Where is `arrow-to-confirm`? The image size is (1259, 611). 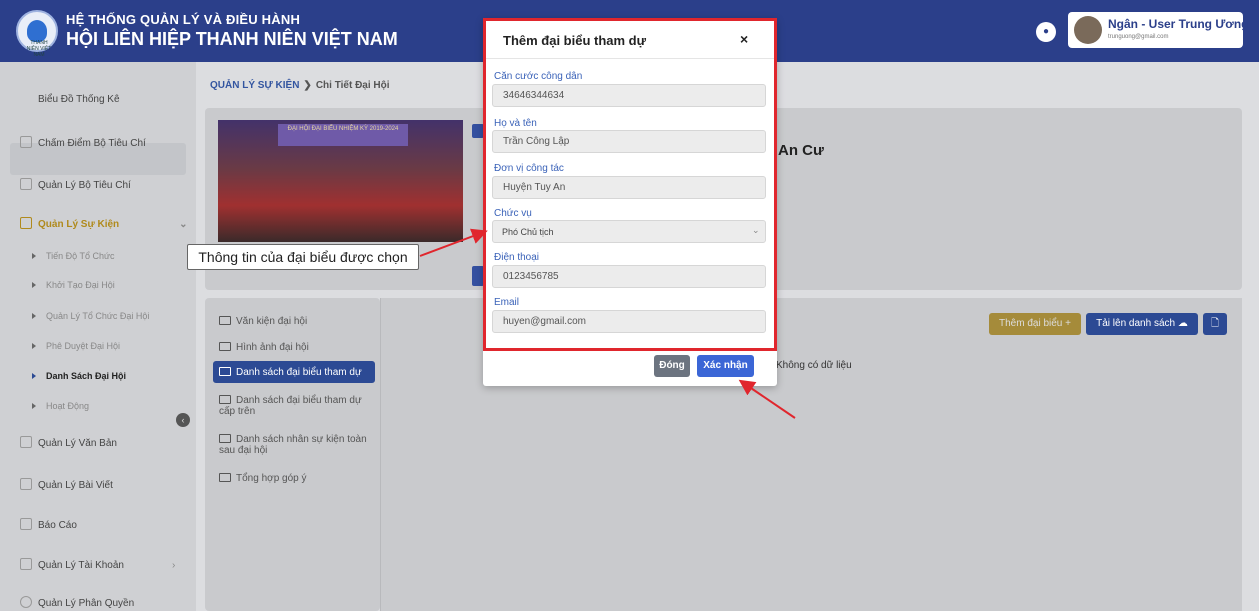 arrow-to-confirm is located at coordinates (767, 399).